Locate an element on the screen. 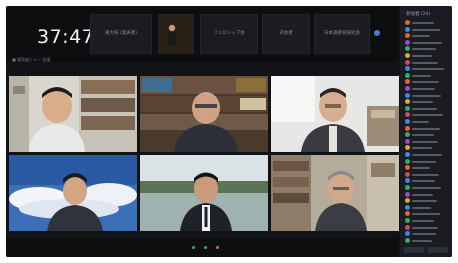  share-status-icon is located at coordinates (217, 247).